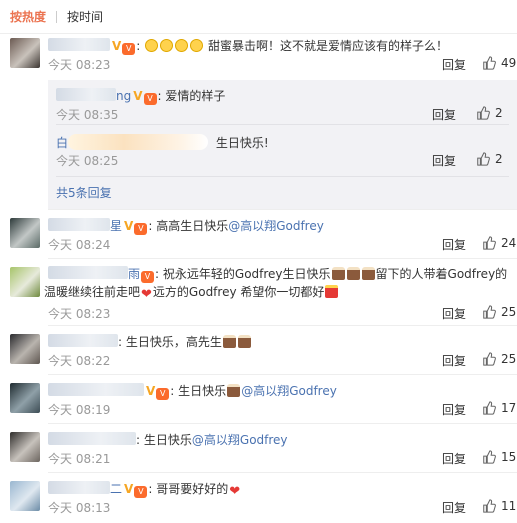  I want to click on like-button: 24, so click(499, 243).